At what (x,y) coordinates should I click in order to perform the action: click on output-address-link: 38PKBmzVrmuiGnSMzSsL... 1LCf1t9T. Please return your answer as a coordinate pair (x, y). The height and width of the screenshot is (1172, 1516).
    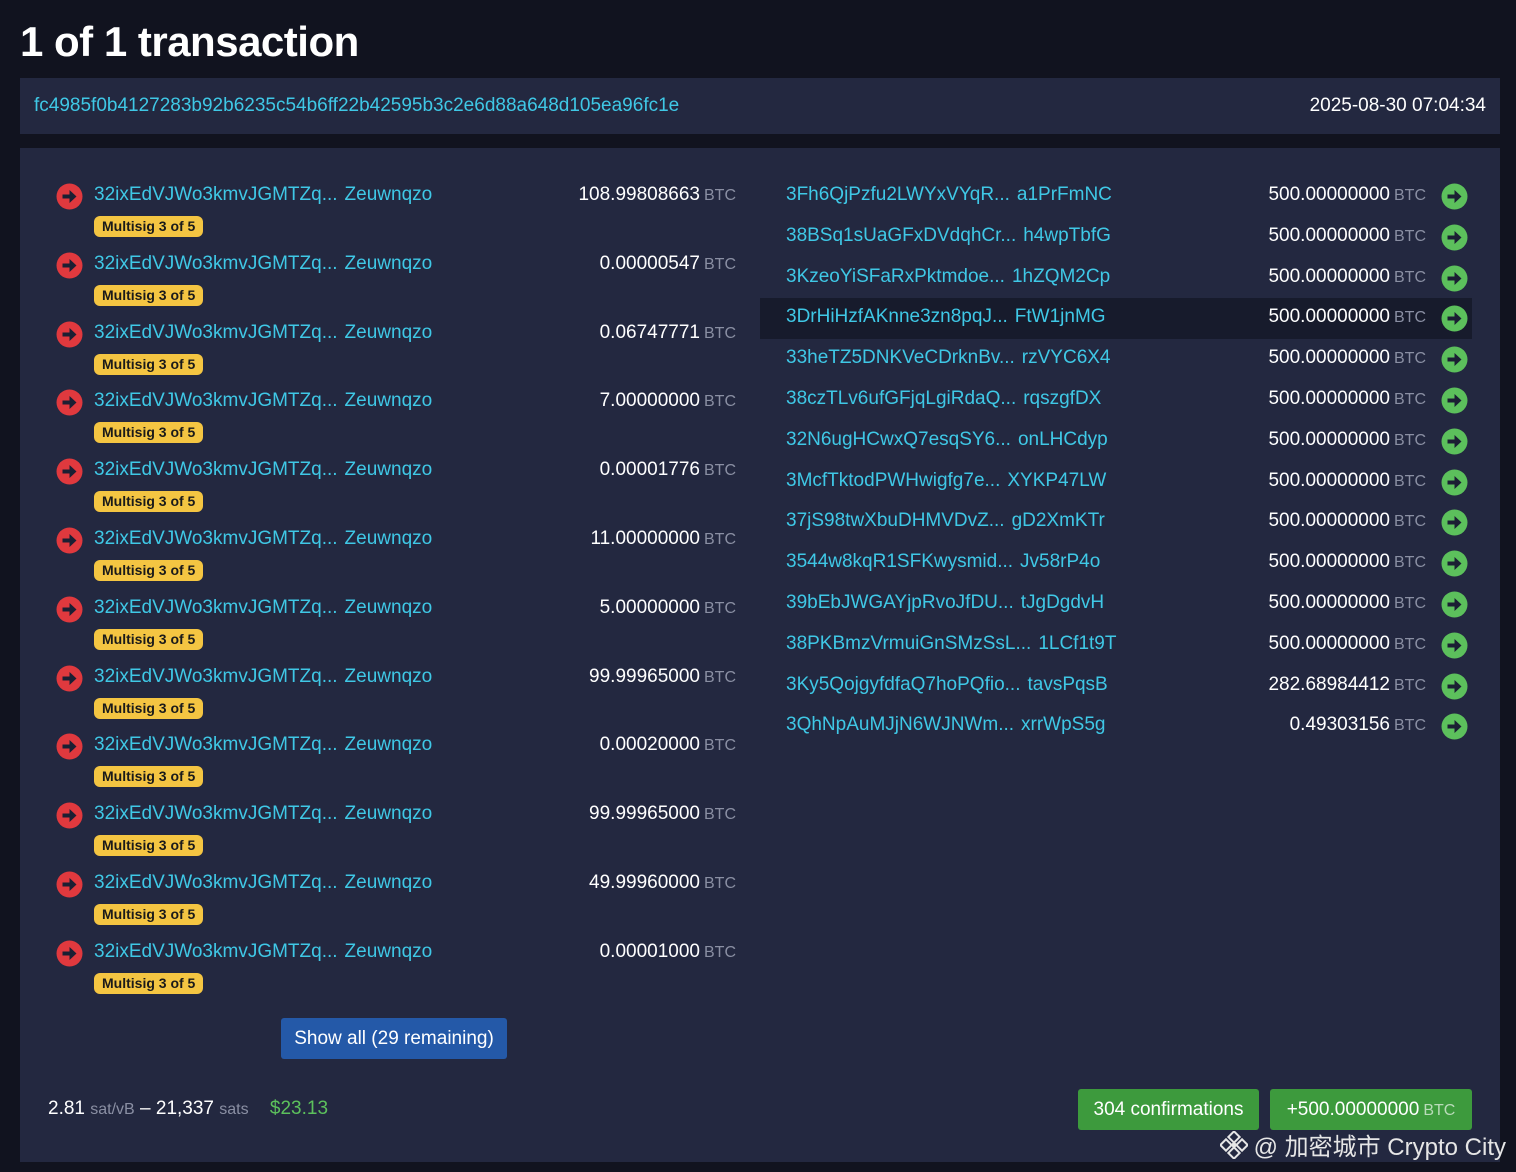
    Looking at the image, I should click on (951, 644).